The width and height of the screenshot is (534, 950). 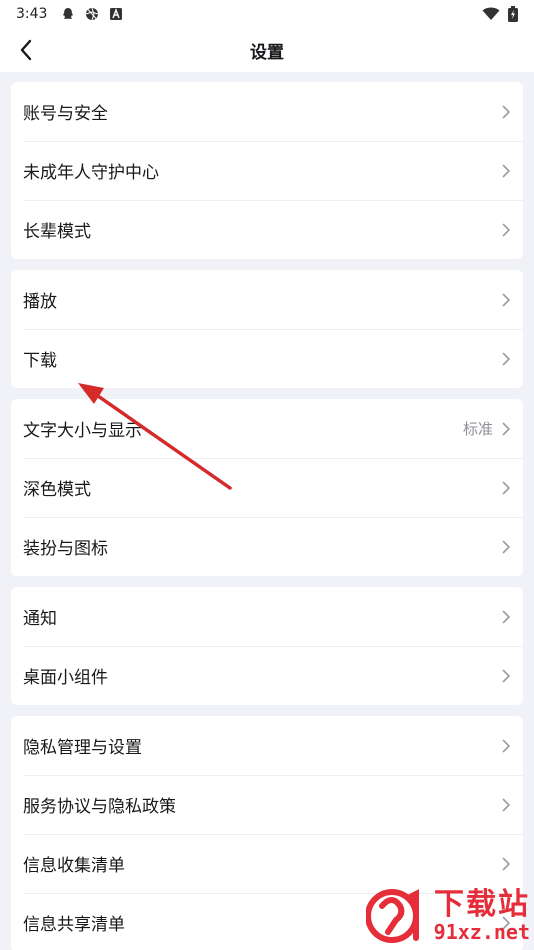 I want to click on settings-item-dark-mode: 深色模式, so click(x=267, y=487).